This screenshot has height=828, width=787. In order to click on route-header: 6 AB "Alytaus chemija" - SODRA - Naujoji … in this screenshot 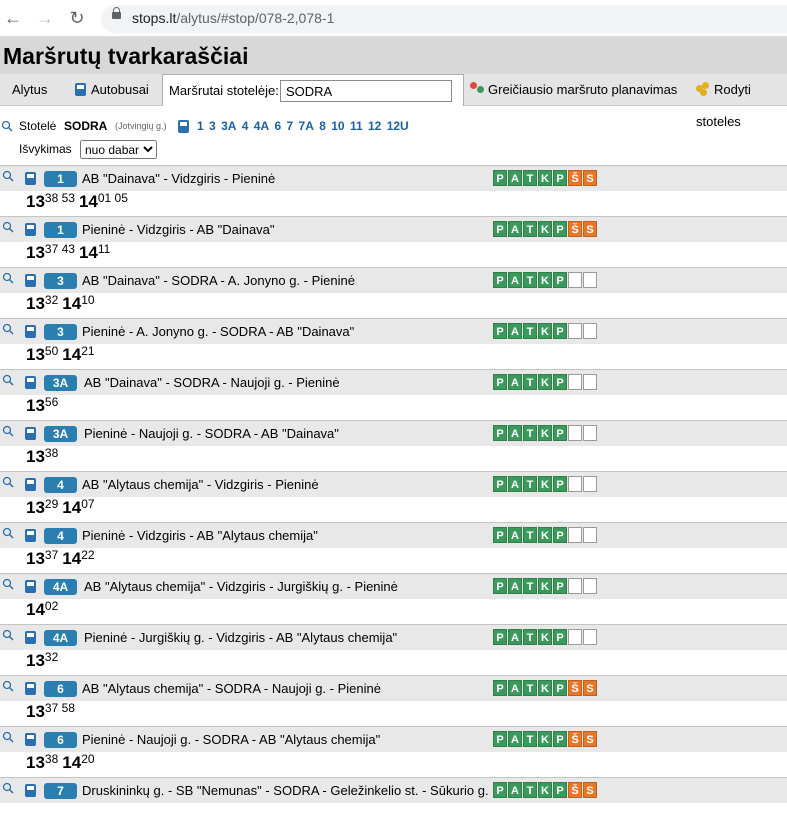, I will do `click(393, 688)`.